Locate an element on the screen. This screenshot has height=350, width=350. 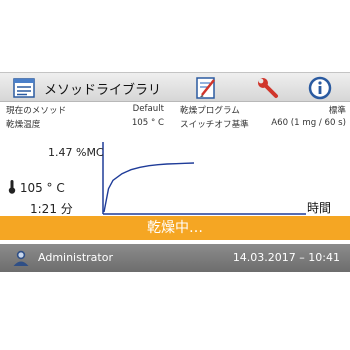
switch-off-label: スイッチオフ基準 is located at coordinates (214, 125).